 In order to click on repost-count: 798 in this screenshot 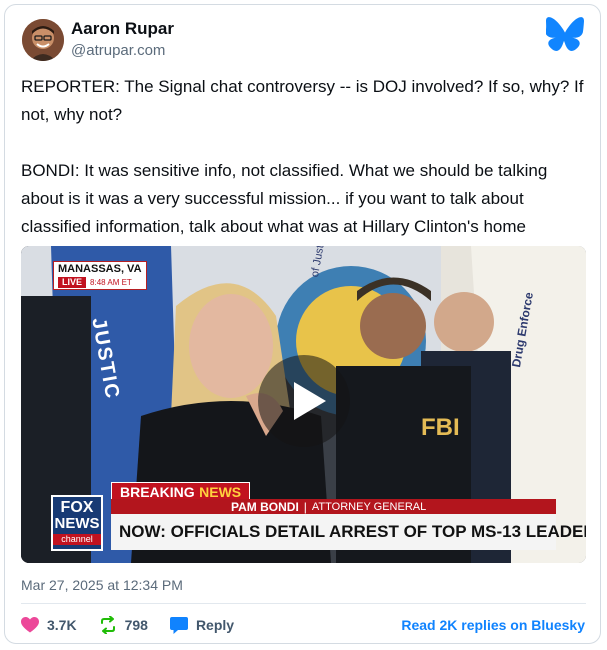, I will do `click(136, 625)`.